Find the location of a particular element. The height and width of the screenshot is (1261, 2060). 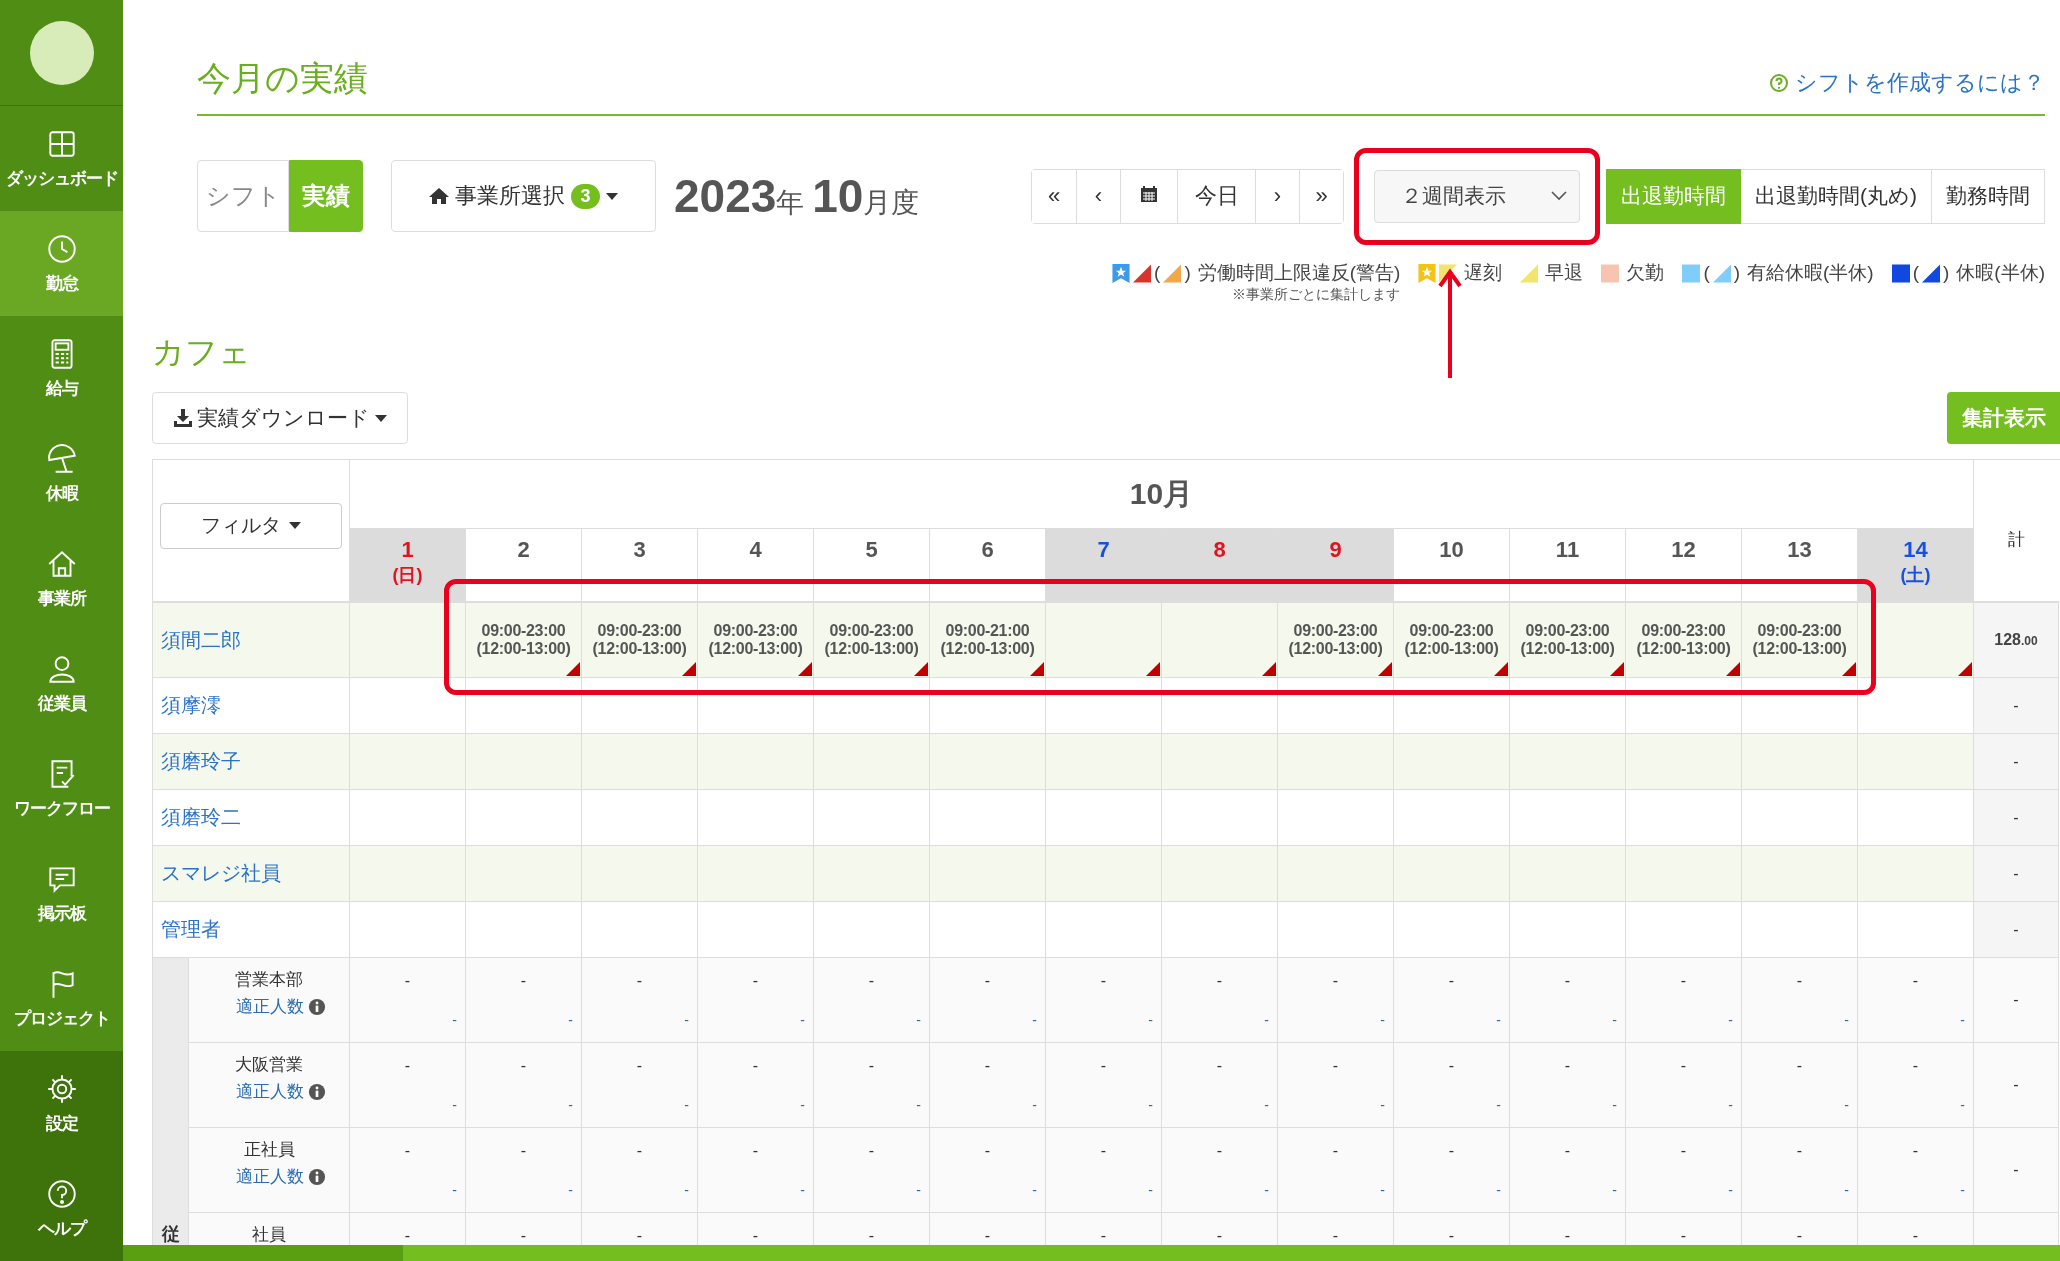

help-icon is located at coordinates (1779, 83).